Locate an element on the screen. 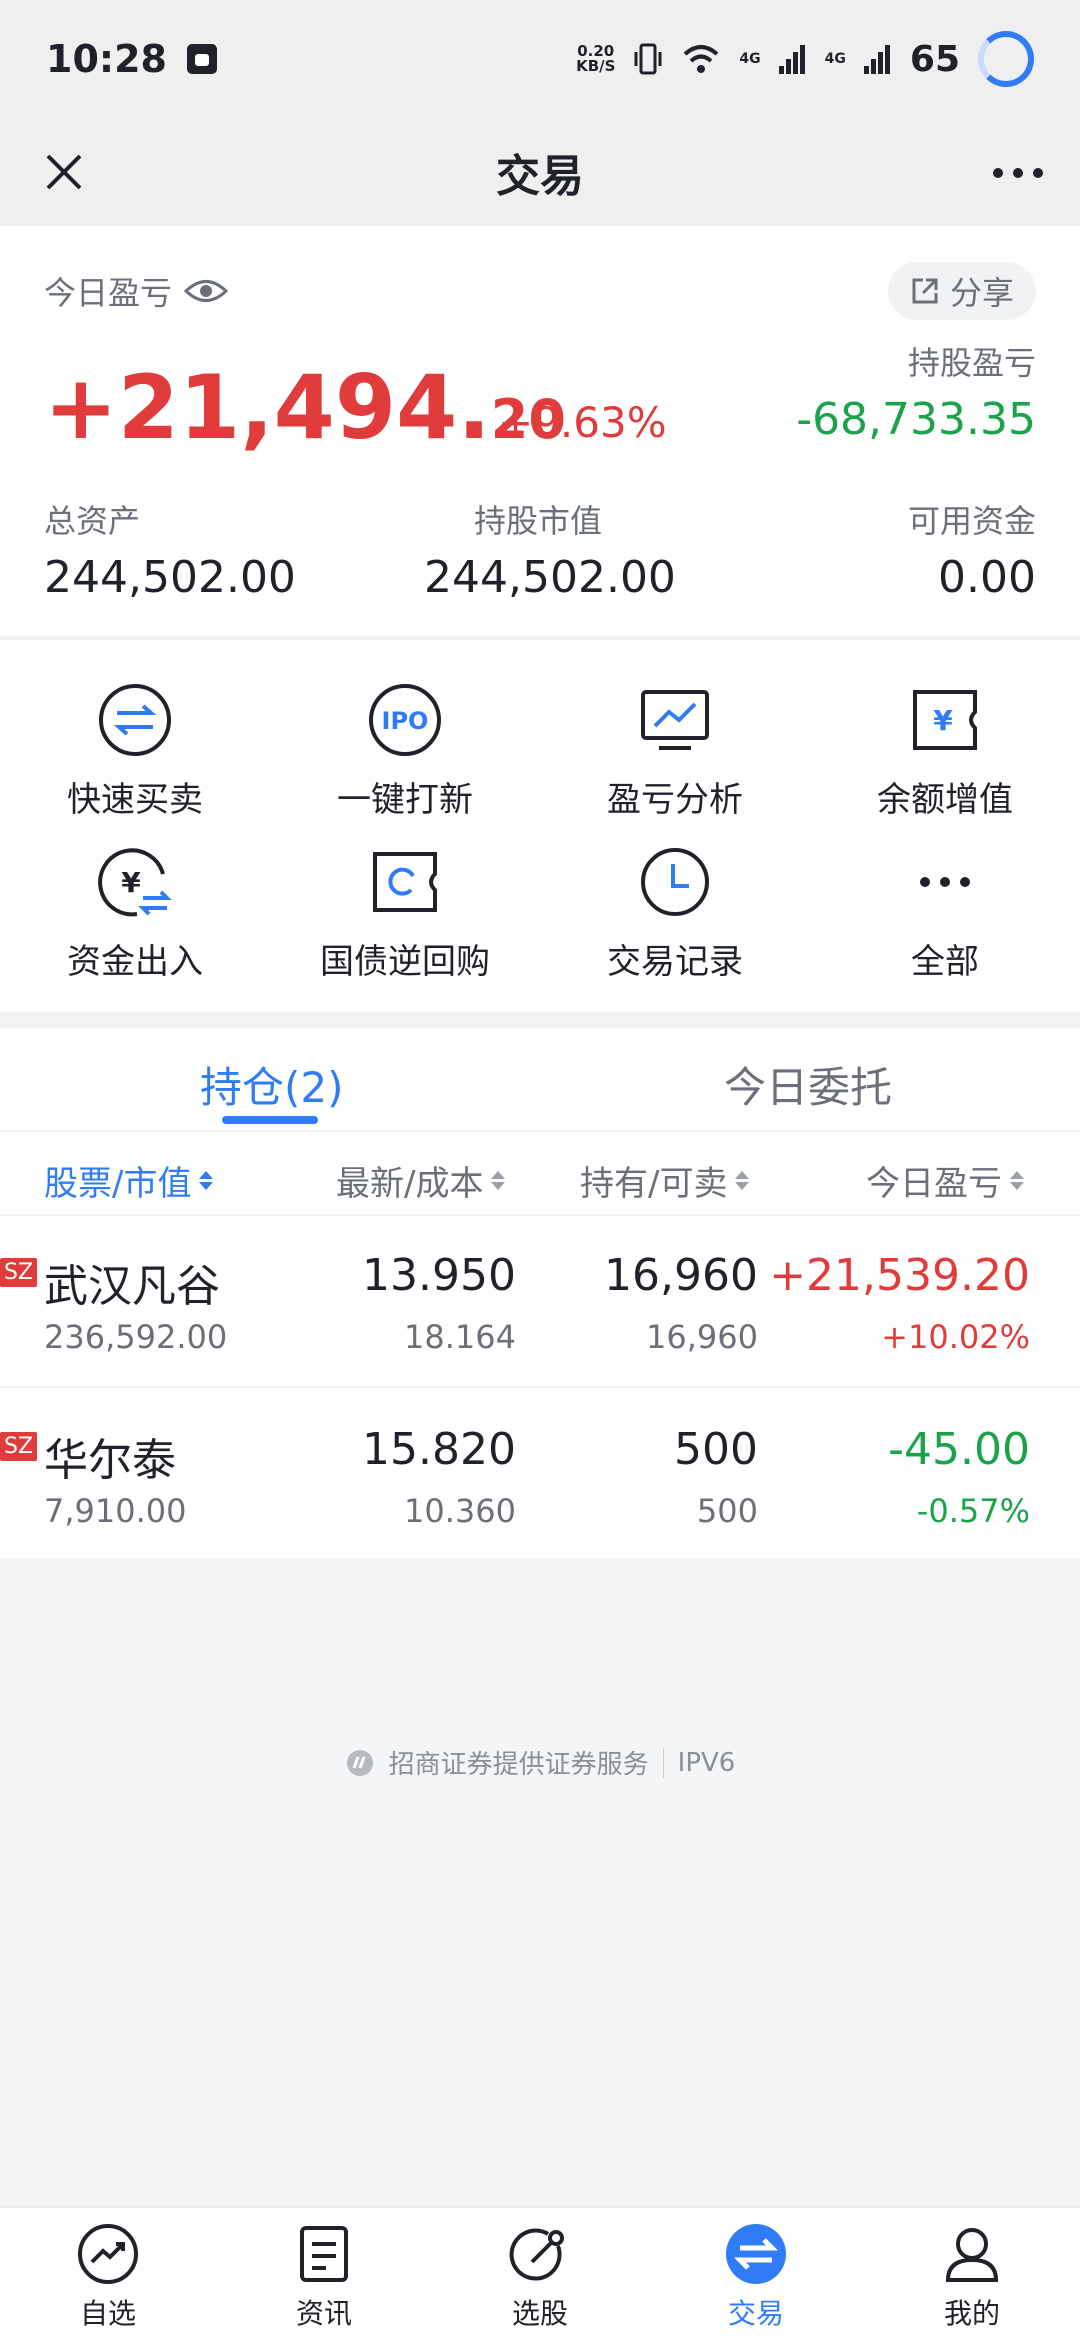 The width and height of the screenshot is (1080, 2340). today-pnl-percent: +10.02% is located at coordinates (955, 1337).